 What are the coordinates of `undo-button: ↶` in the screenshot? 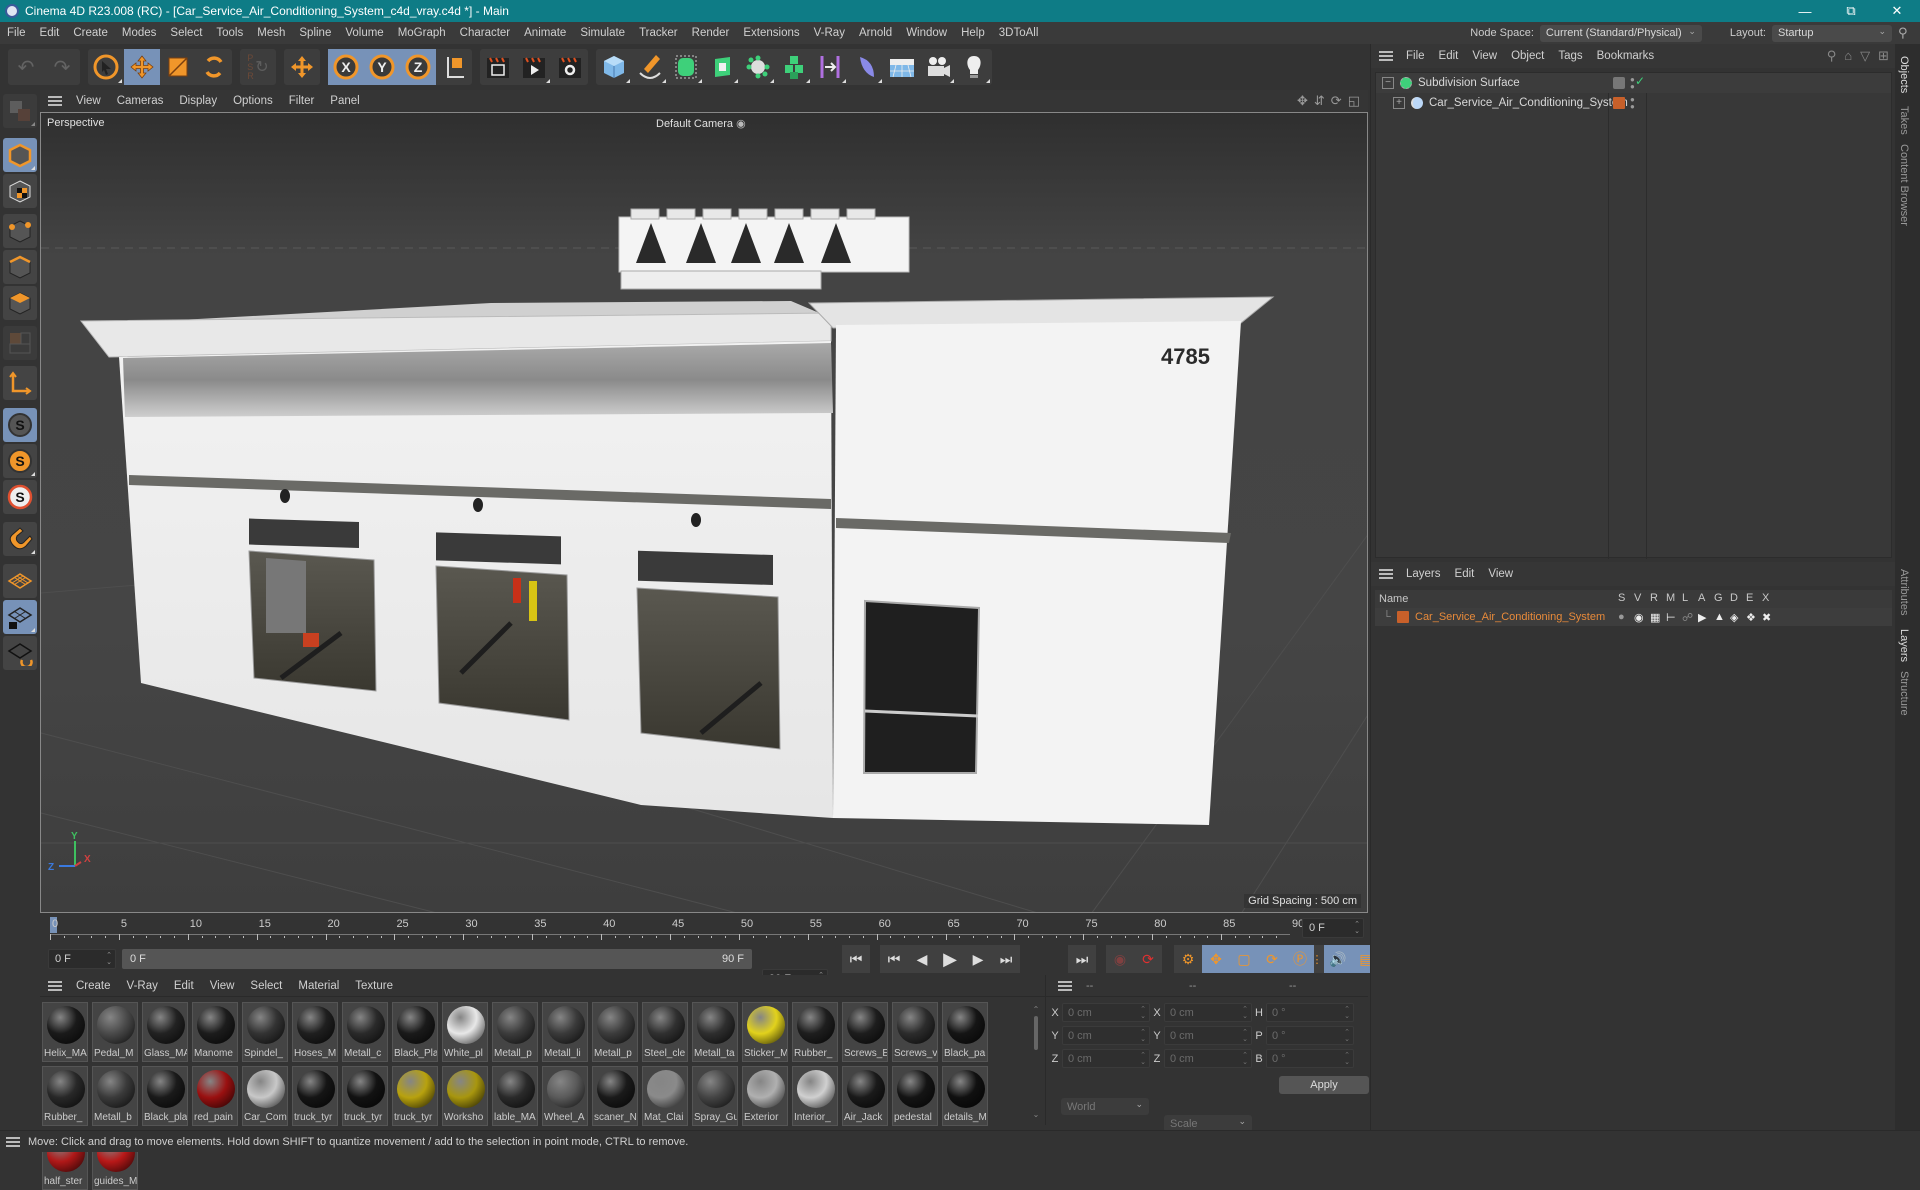 It's located at (26, 67).